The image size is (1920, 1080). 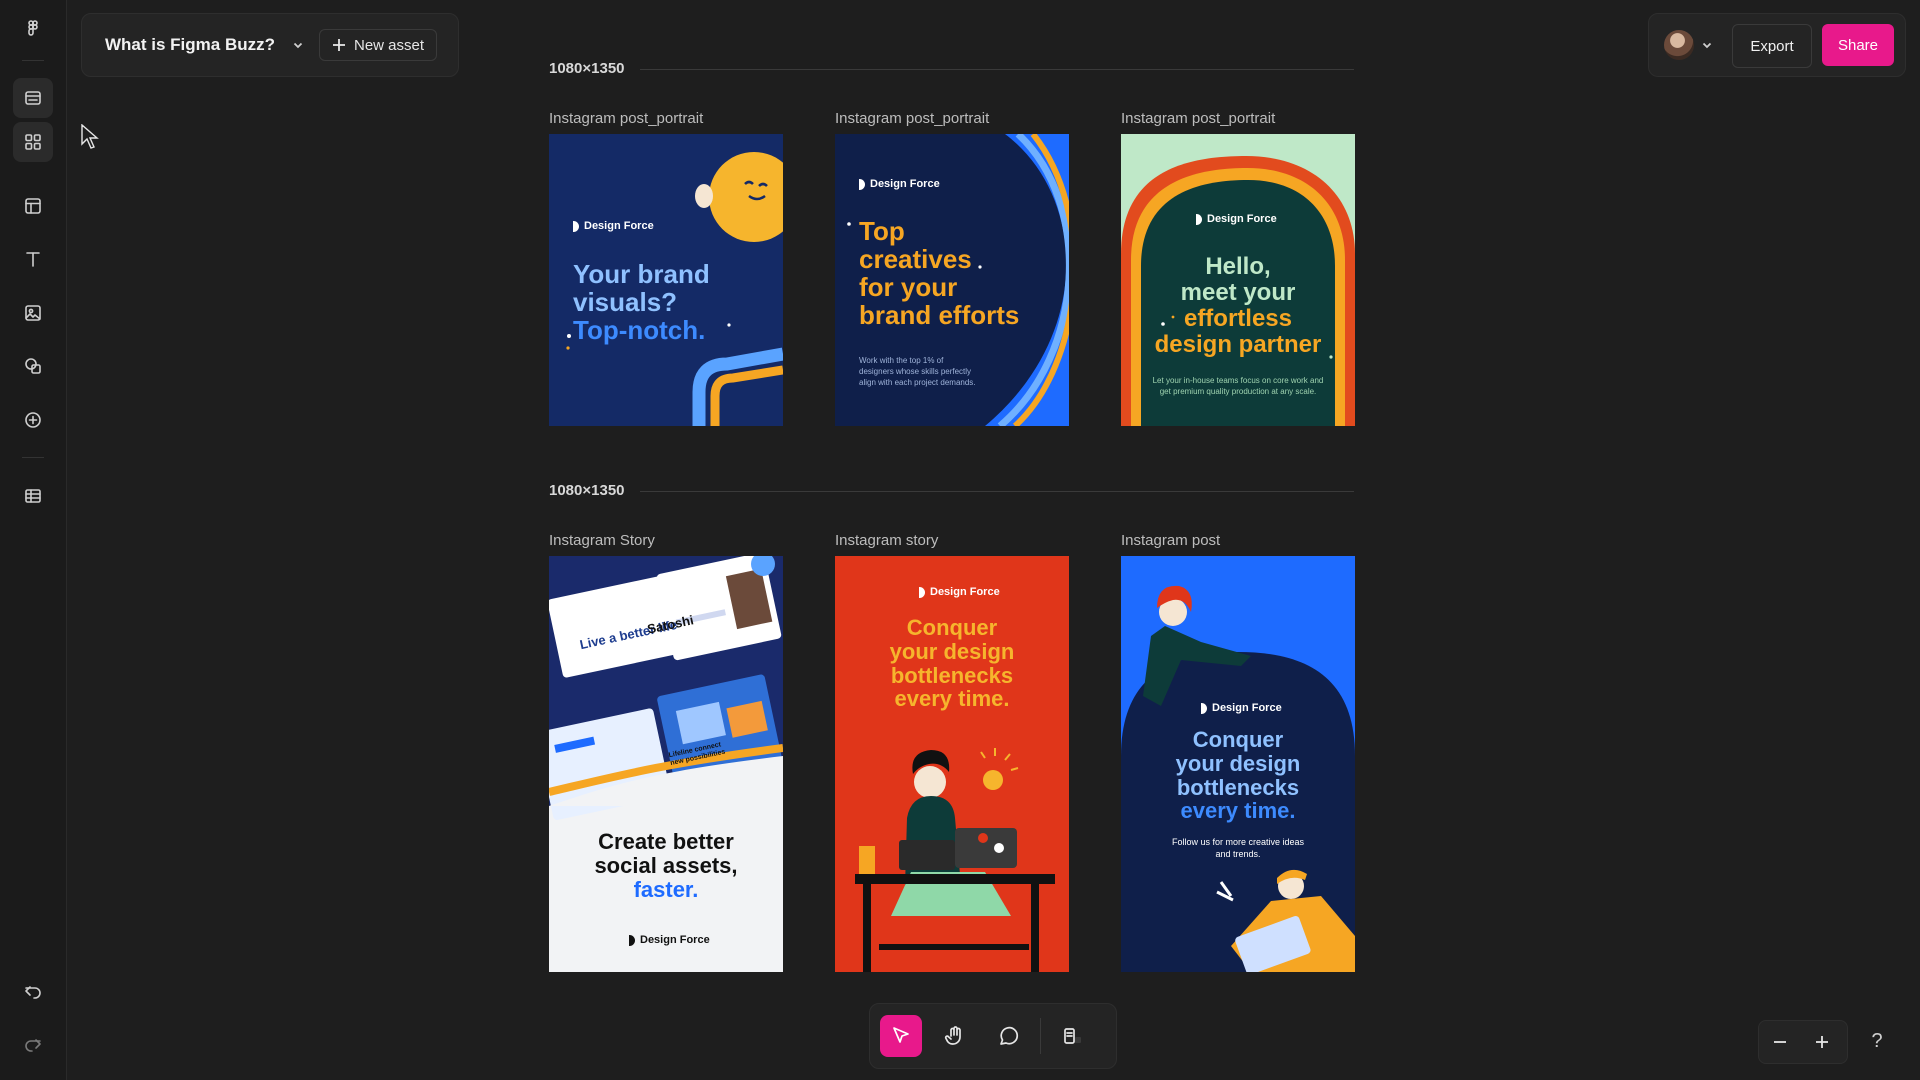 What do you see at coordinates (33, 206) in the screenshot?
I see `layout-template-icon` at bounding box center [33, 206].